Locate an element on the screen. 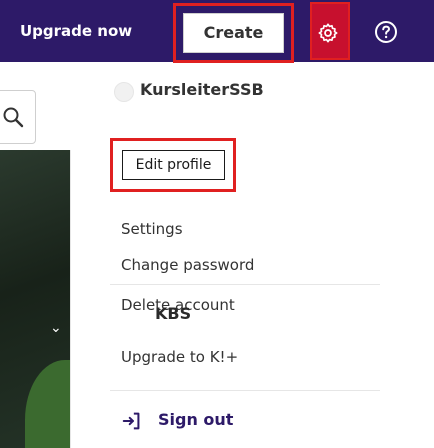 This screenshot has height=448, width=434. sign-out-icon is located at coordinates (132, 421).